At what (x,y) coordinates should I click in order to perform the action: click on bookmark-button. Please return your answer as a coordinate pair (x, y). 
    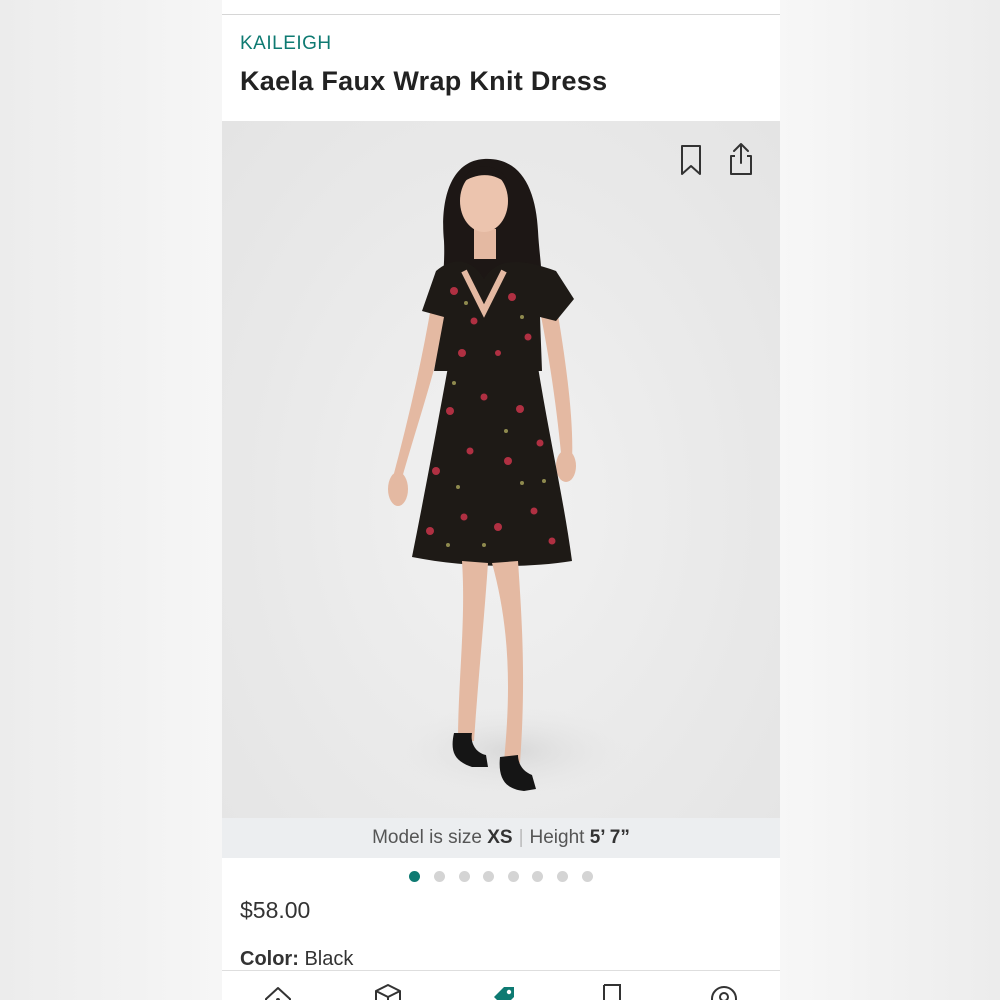
    Looking at the image, I should click on (691, 160).